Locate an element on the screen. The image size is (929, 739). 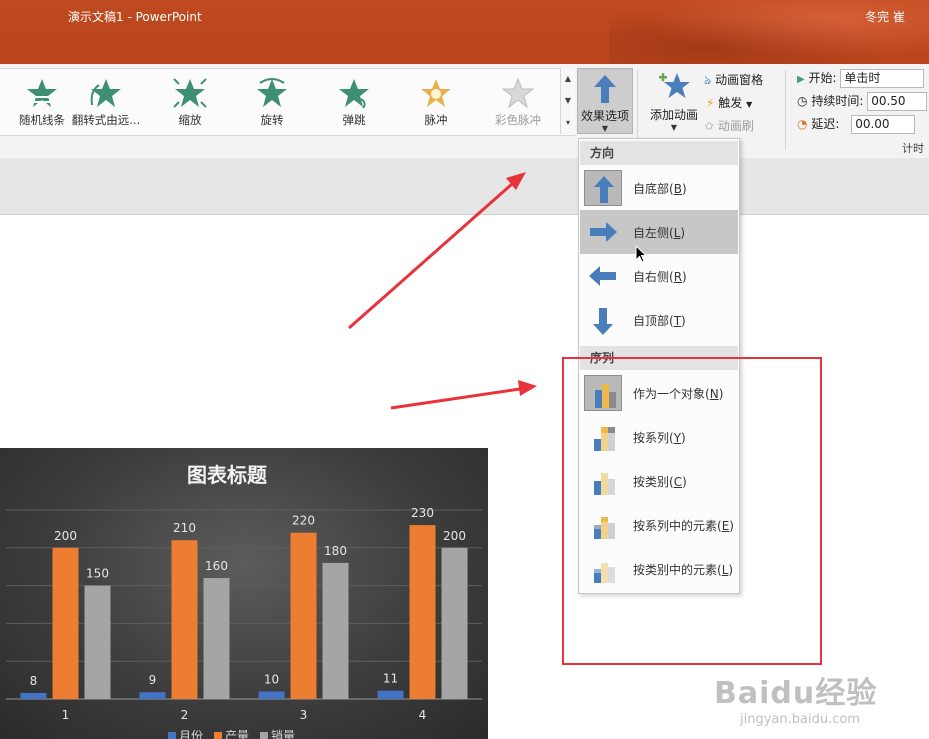
gallery-scroll-down-icon: ▼ is located at coordinates (568, 101).